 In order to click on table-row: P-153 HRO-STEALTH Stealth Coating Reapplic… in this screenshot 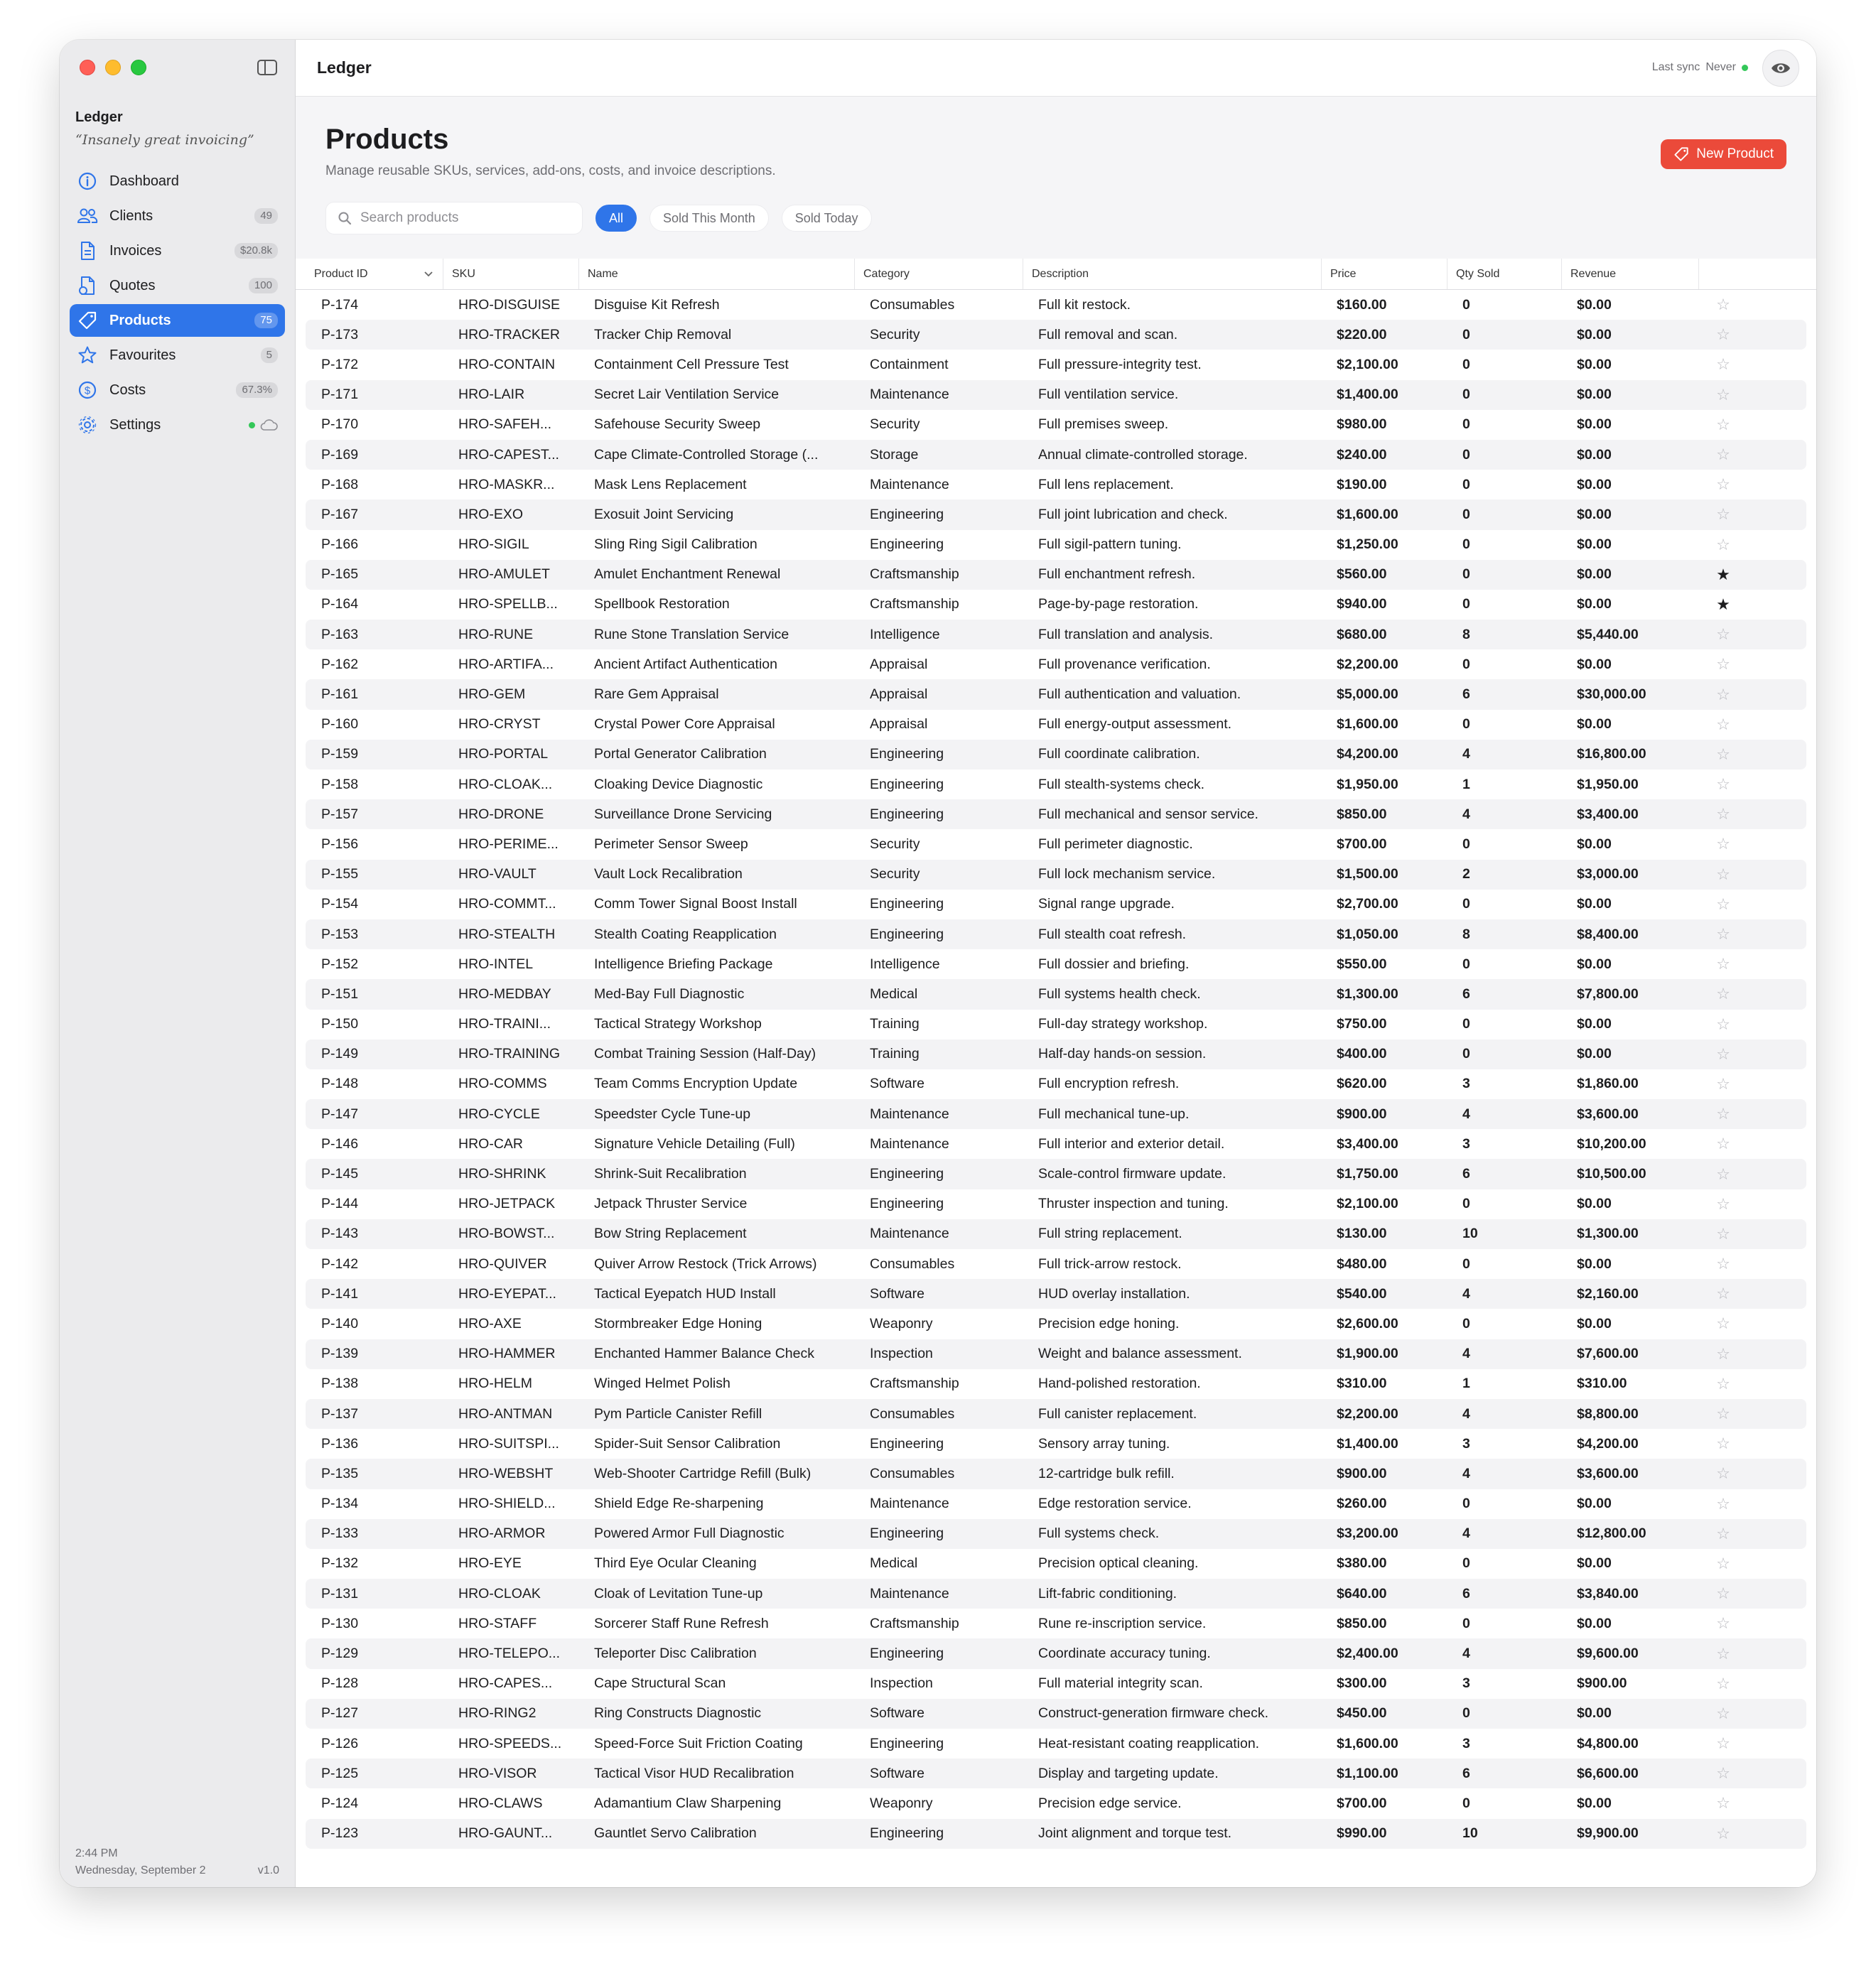, I will do `click(1056, 934)`.